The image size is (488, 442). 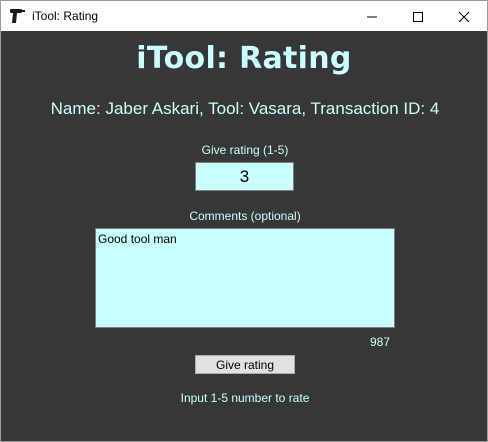 I want to click on rating-label: Give rating (1-5), so click(x=245, y=150).